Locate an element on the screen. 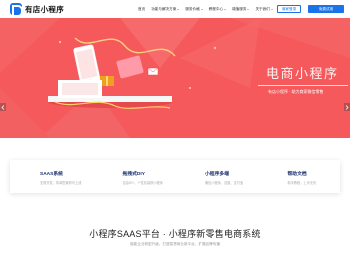 The height and width of the screenshot is (263, 350). nav-item-tutorials: 教程中心 is located at coordinates (217, 9).